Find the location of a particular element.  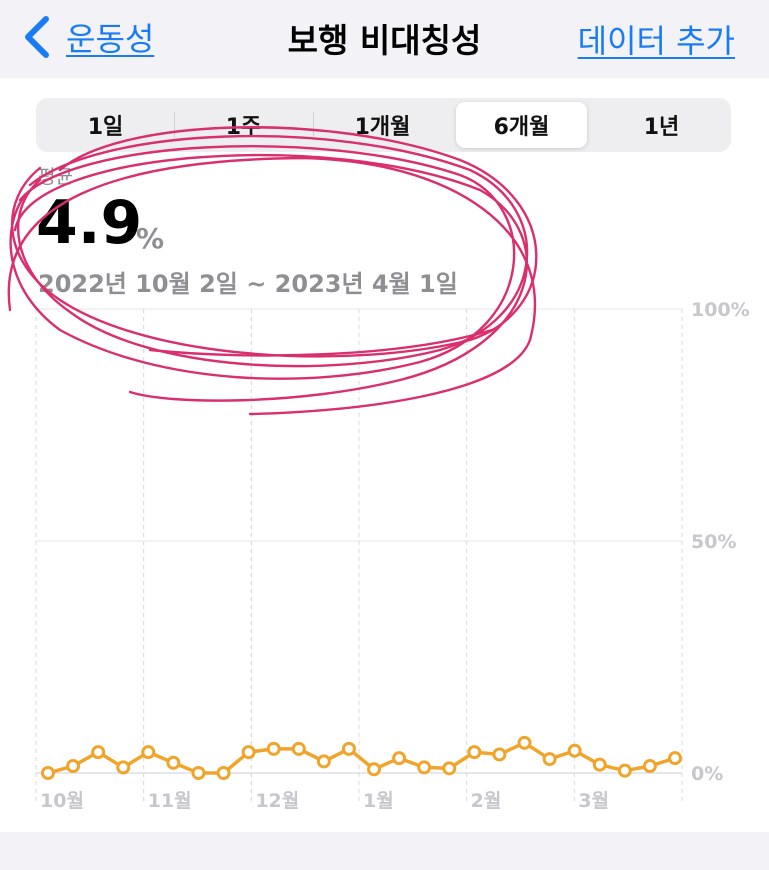

x-tick-label: 1월 is located at coordinates (378, 801).